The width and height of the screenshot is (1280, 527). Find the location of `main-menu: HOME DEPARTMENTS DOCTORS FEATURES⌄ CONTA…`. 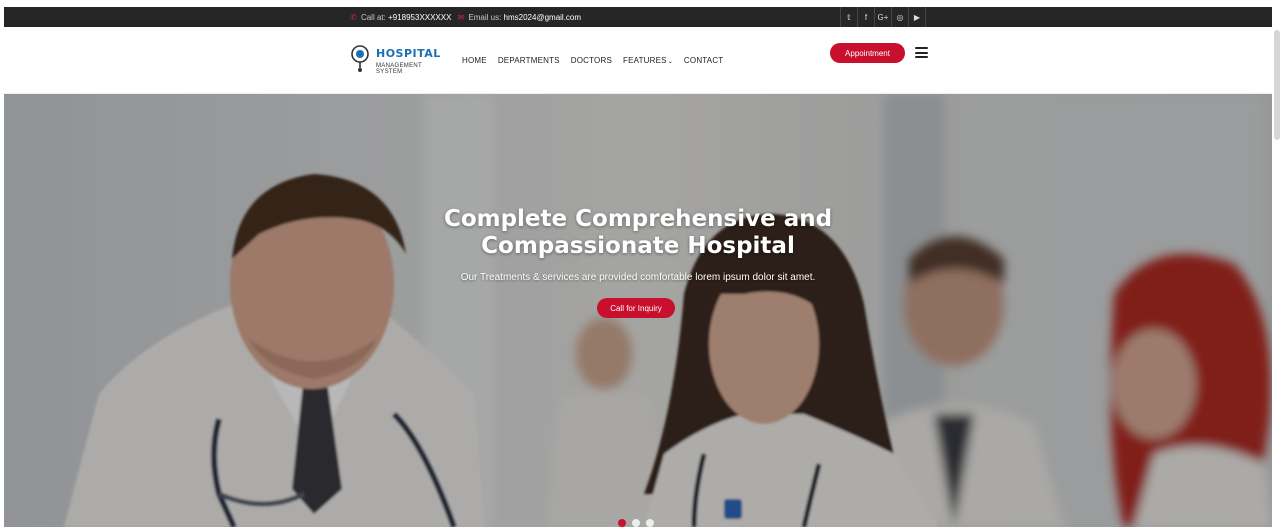

main-menu: HOME DEPARTMENTS DOCTORS FEATURES⌄ CONTA… is located at coordinates (592, 60).